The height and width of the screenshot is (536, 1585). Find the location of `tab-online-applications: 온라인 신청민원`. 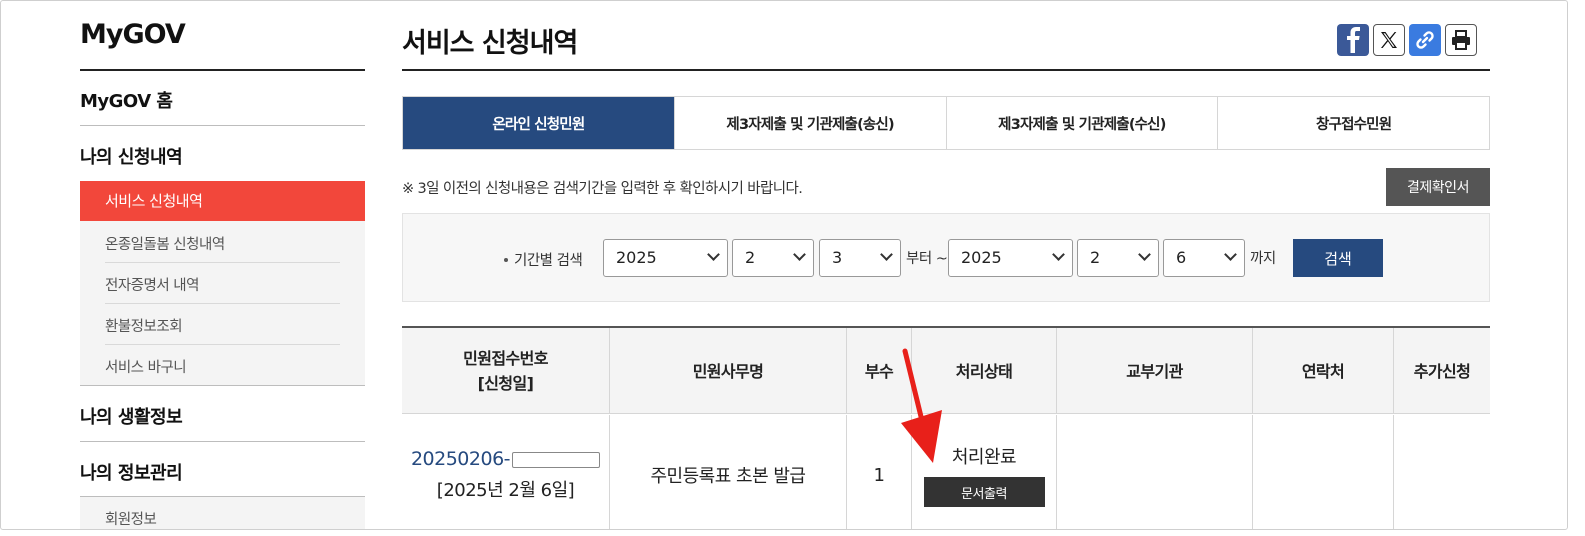

tab-online-applications: 온라인 신청민원 is located at coordinates (538, 123).